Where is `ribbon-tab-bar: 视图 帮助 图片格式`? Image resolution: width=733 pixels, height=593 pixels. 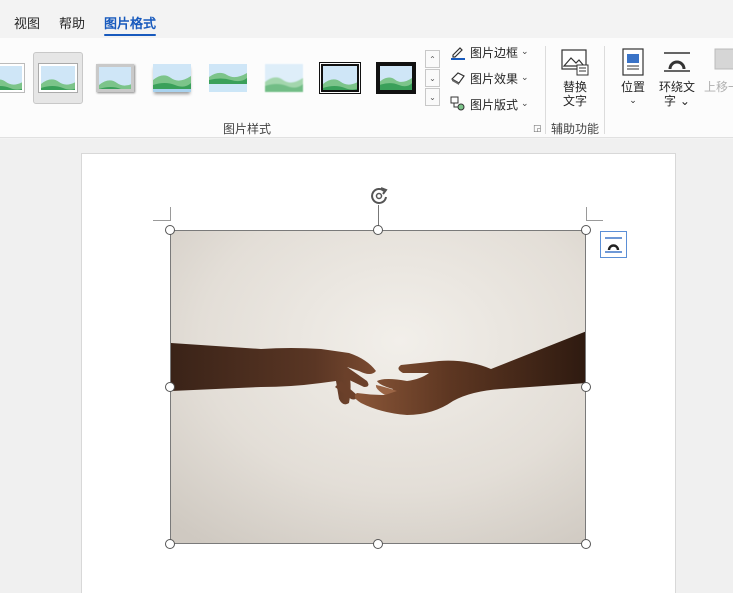
ribbon-tab-bar: 视图 帮助 图片格式 is located at coordinates (366, 19).